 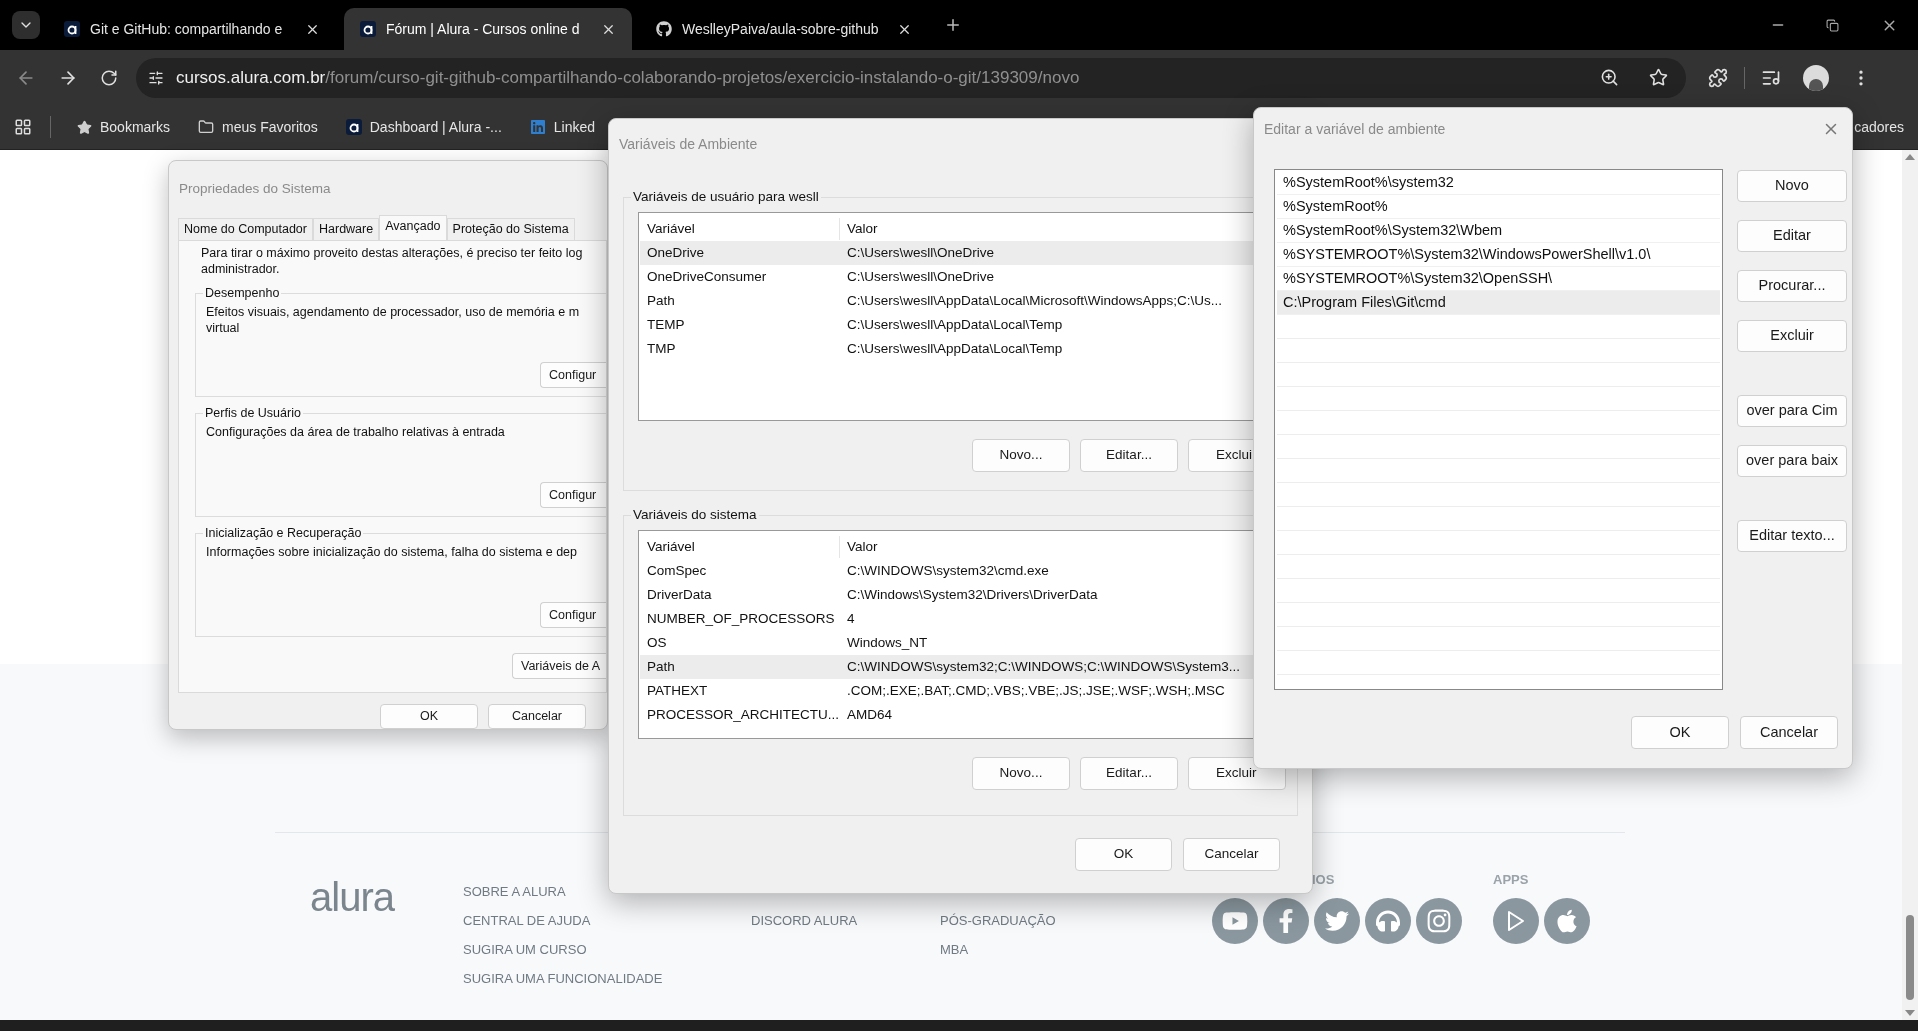 What do you see at coordinates (679, 594) in the screenshot?
I see `variable-name: DriverData` at bounding box center [679, 594].